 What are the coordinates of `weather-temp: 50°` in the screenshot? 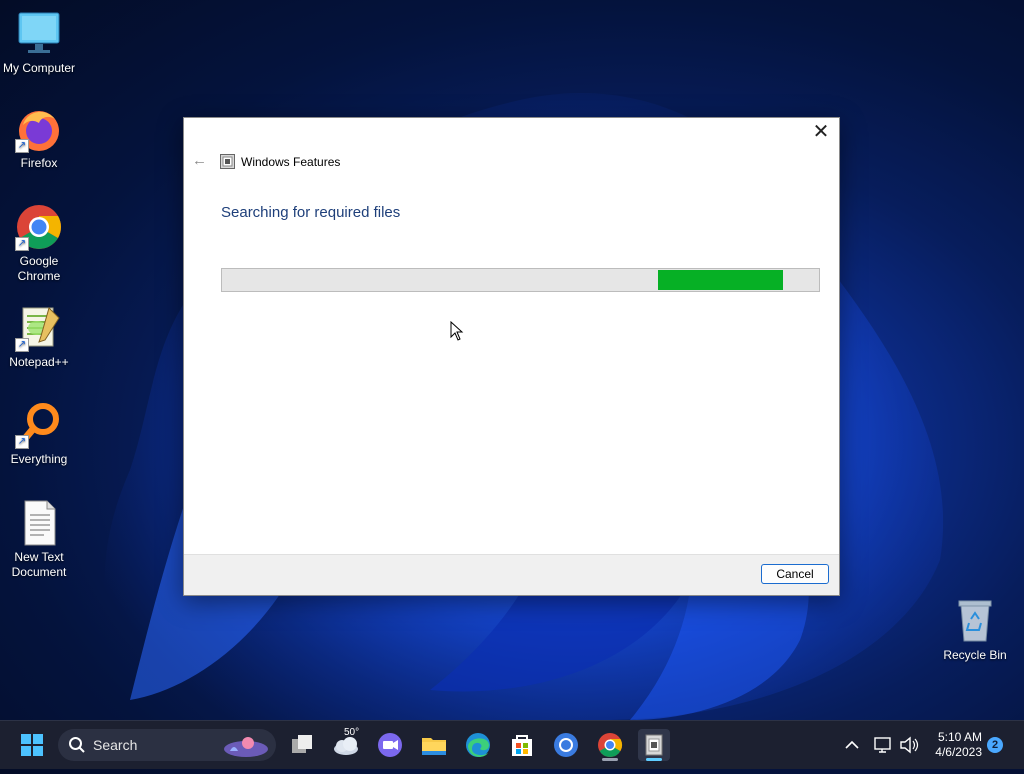 It's located at (352, 732).